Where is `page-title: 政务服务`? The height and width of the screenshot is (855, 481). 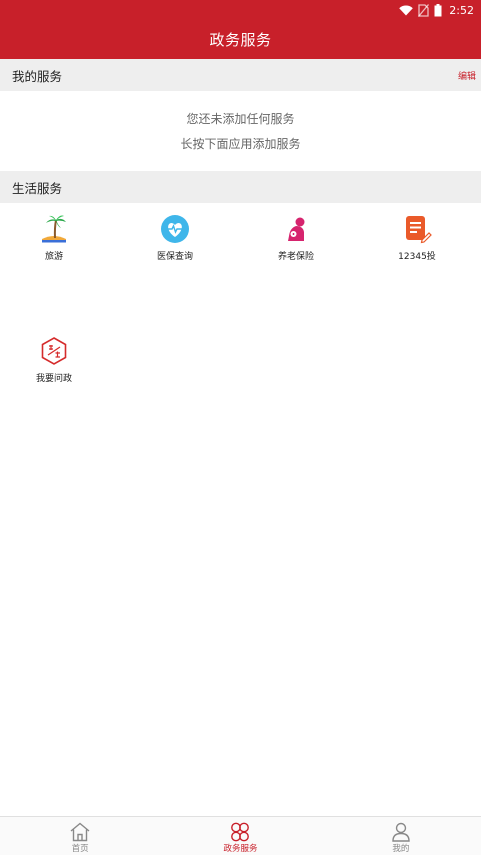 page-title: 政务服务 is located at coordinates (240, 40).